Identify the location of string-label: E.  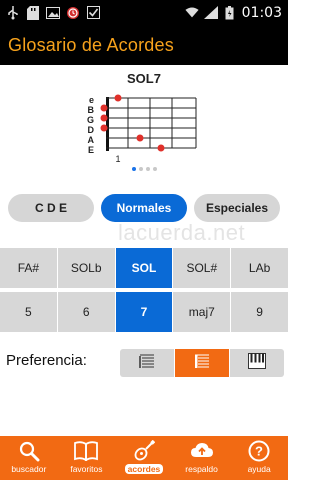
(91, 150).